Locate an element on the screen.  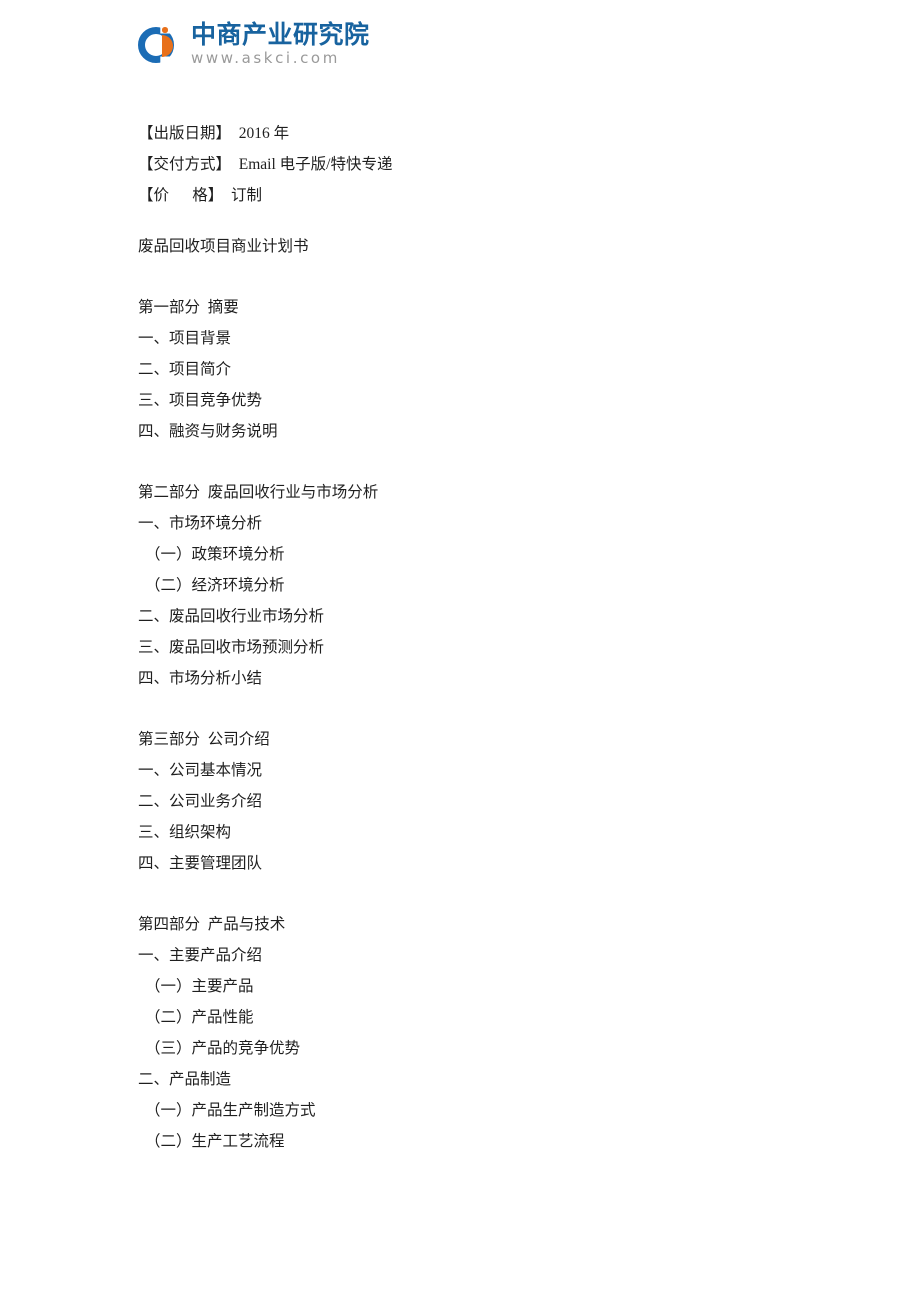
logo-website-url: www.askci.com is located at coordinates (265, 58).